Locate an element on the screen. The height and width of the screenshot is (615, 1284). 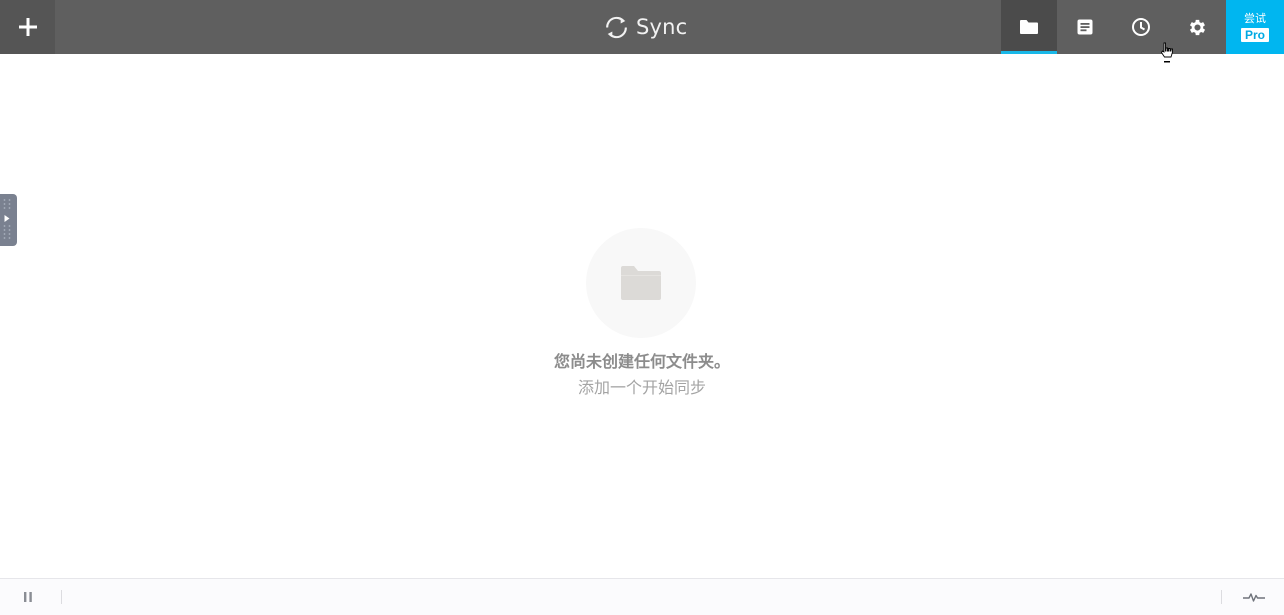
empty-state-subtitle: 添加一个开始同步 is located at coordinates (641, 388).